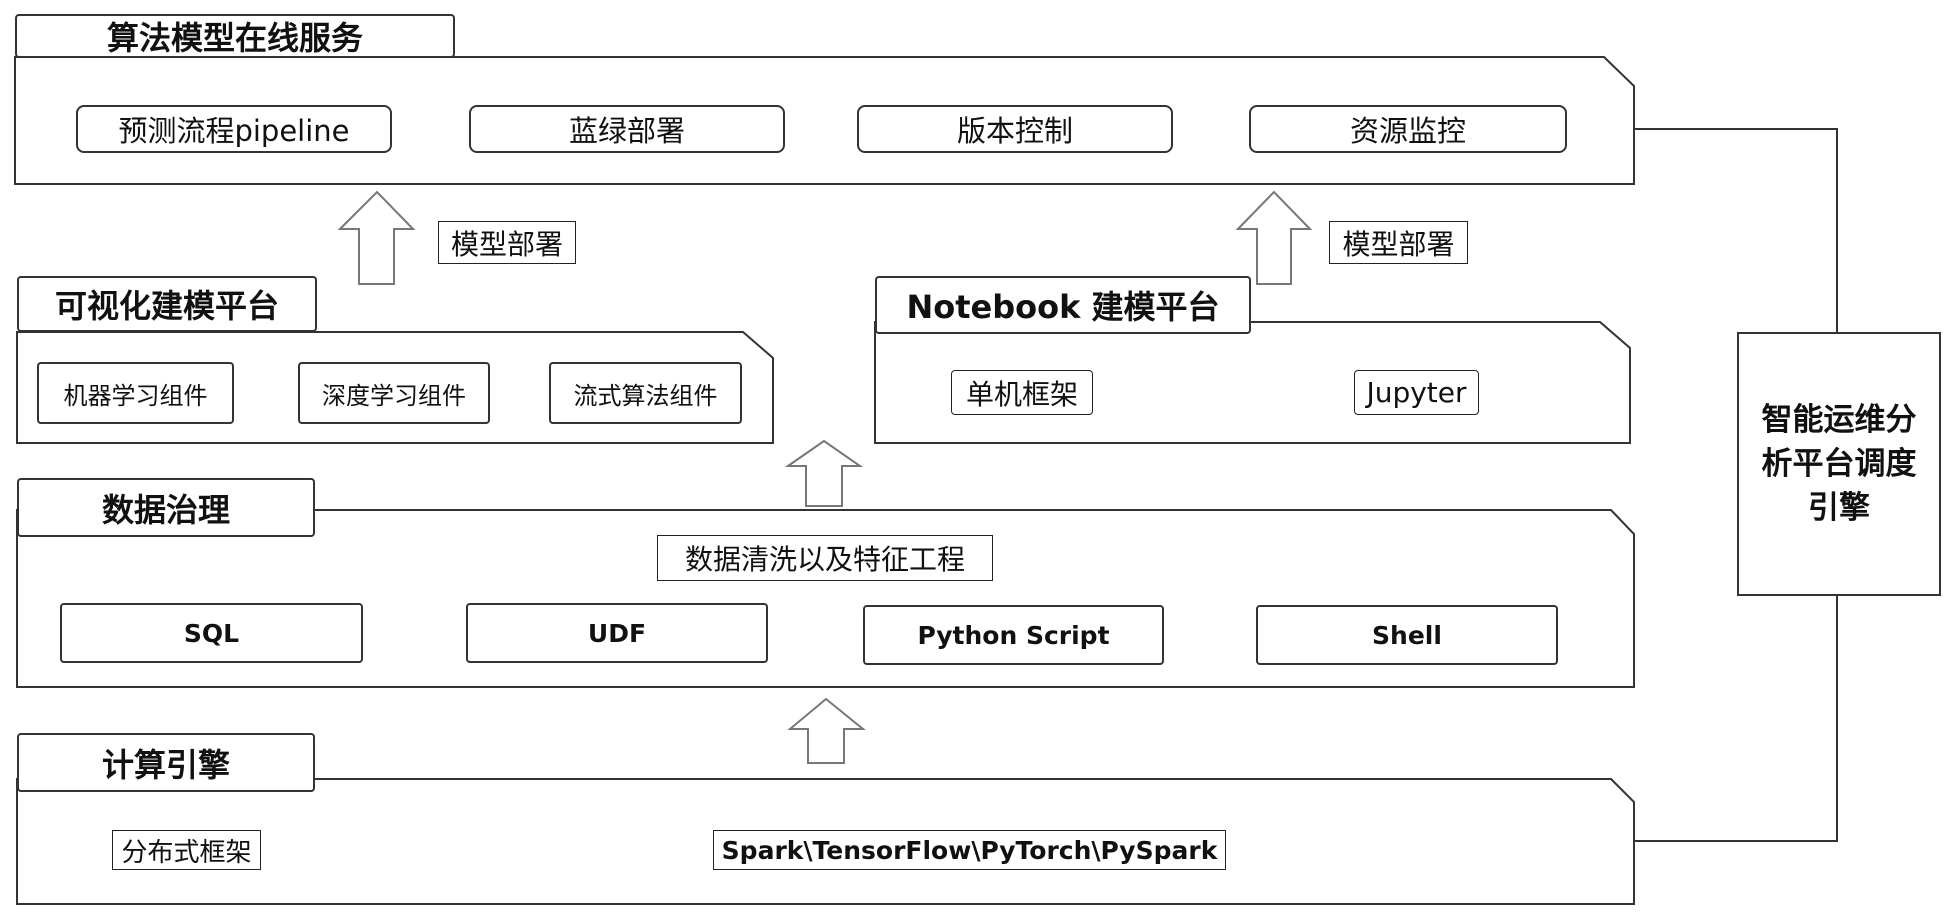 The width and height of the screenshot is (1955, 920). What do you see at coordinates (617, 633) in the screenshot?
I see `udf-item: UDF` at bounding box center [617, 633].